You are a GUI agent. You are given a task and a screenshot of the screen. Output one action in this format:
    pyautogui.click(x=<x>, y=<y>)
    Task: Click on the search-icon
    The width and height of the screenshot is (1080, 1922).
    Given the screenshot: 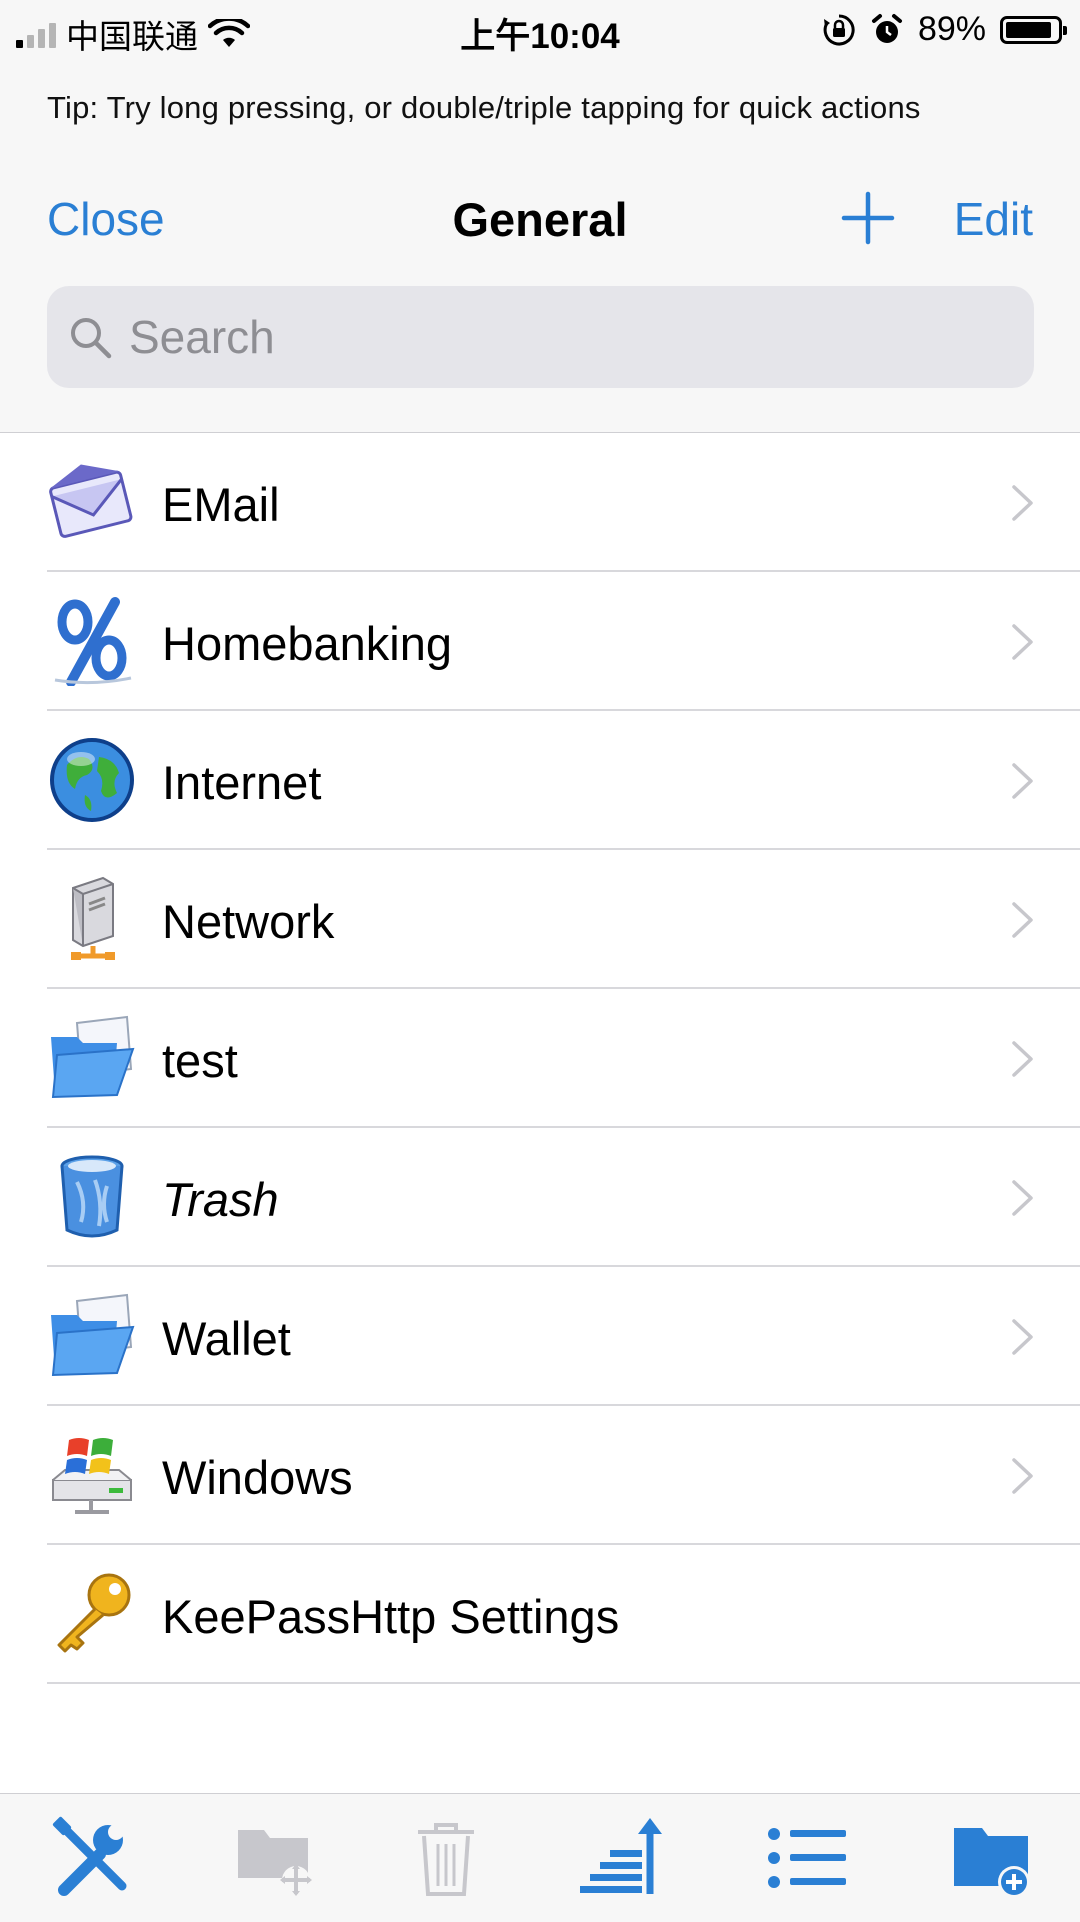 What is the action you would take?
    pyautogui.click(x=91, y=338)
    